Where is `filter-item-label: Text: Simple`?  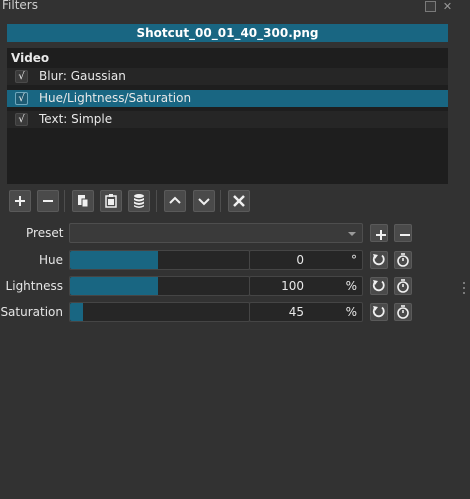
filter-item-label: Text: Simple is located at coordinates (76, 119).